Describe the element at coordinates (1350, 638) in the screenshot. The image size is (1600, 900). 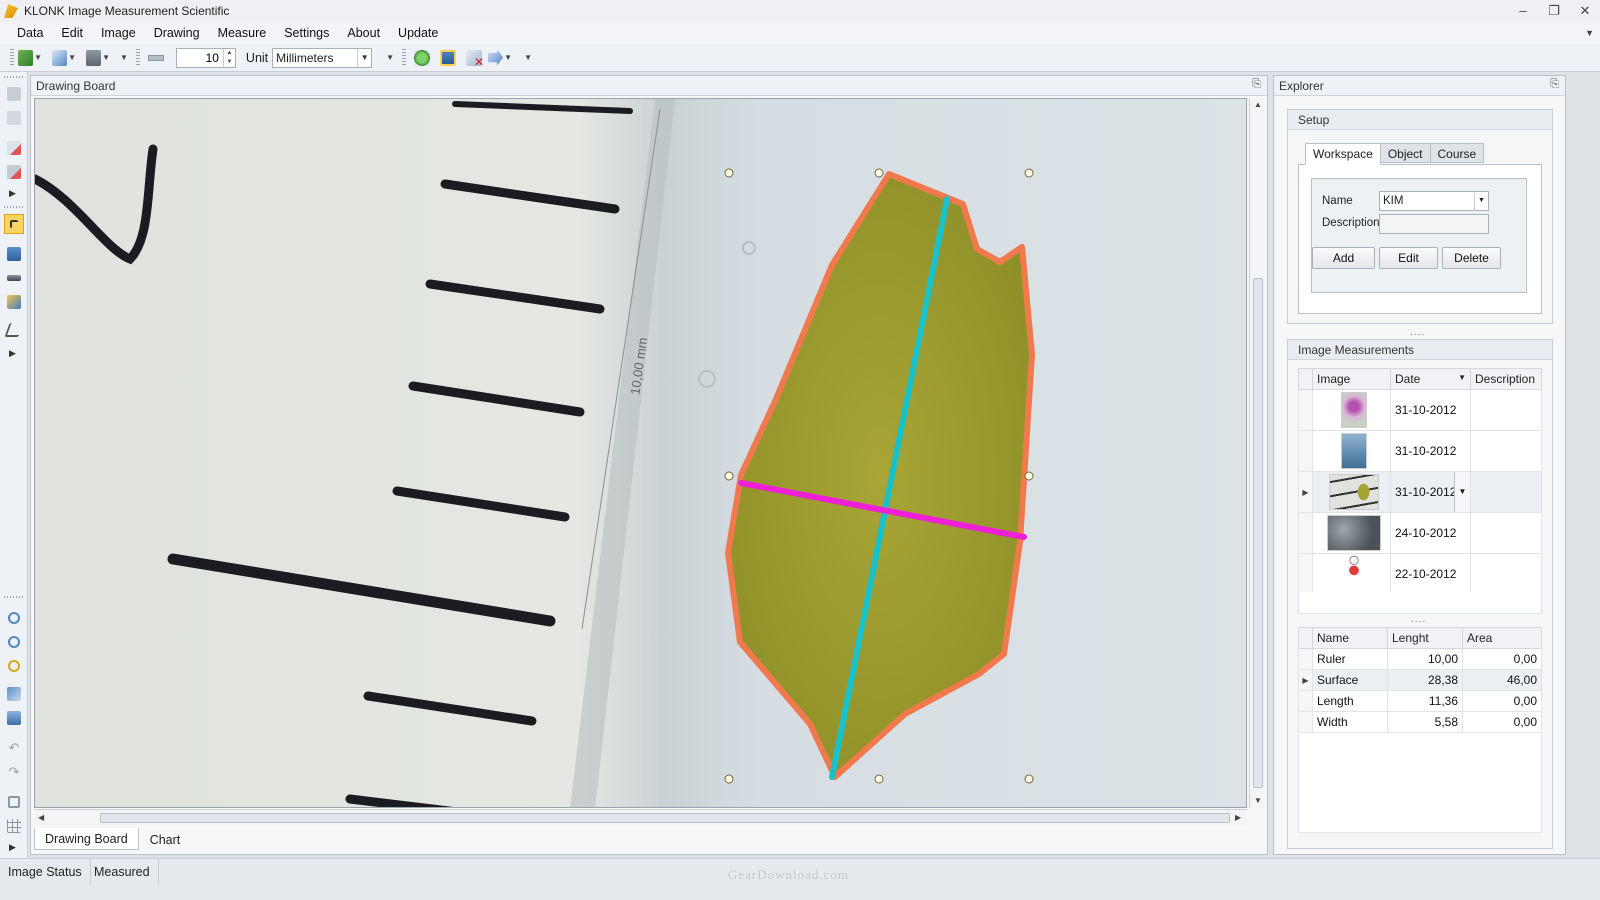
I see `column-name: Name` at that location.